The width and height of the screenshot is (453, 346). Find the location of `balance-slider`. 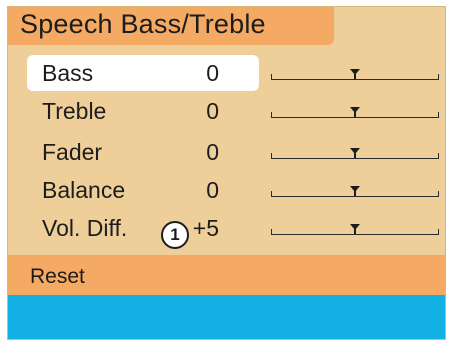

balance-slider is located at coordinates (355, 192).